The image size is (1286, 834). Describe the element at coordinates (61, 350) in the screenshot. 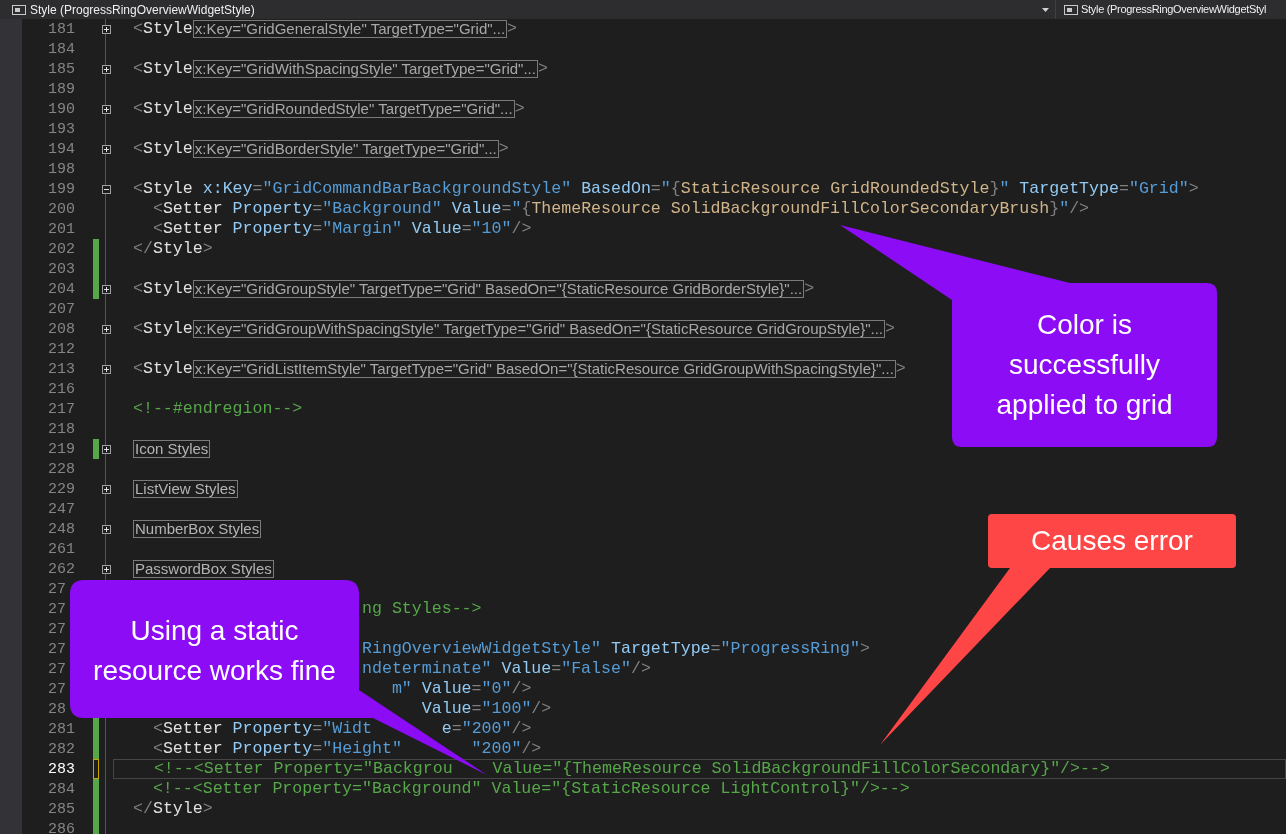

I see `line-number: 212` at that location.